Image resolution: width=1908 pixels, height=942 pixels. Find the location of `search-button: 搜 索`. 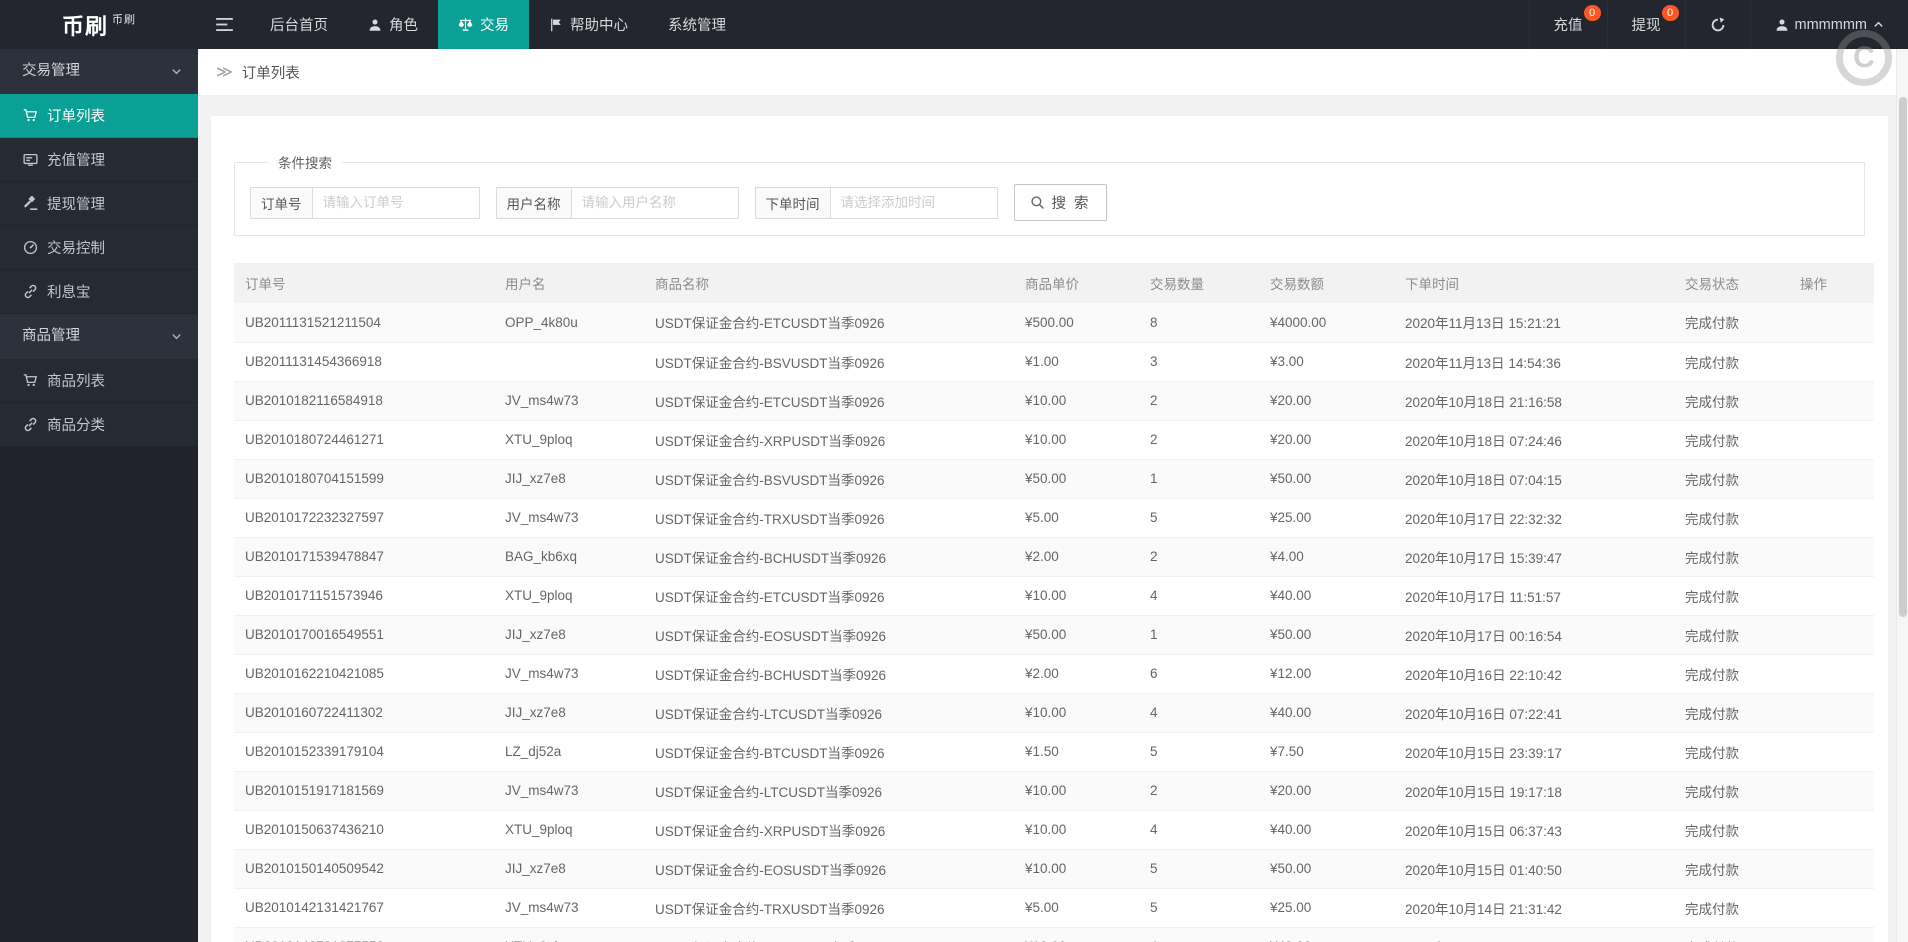

search-button: 搜 索 is located at coordinates (1060, 202).